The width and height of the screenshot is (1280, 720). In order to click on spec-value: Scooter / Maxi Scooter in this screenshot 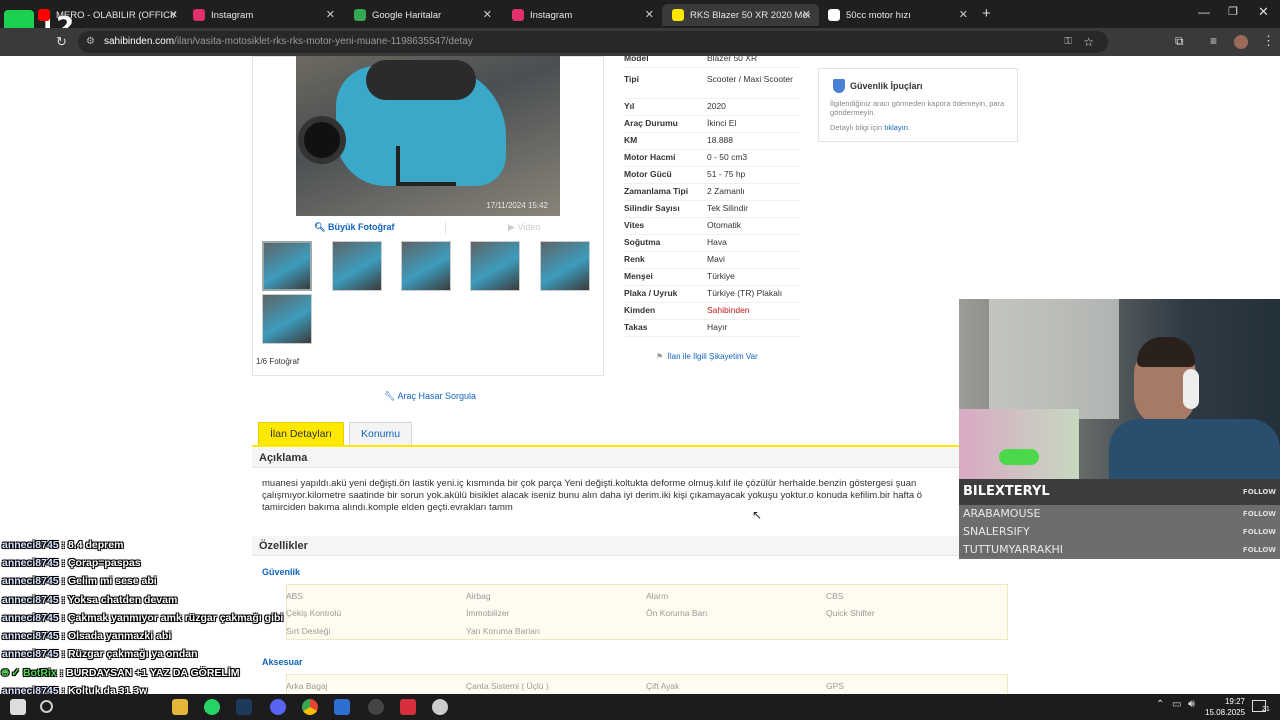, I will do `click(750, 79)`.